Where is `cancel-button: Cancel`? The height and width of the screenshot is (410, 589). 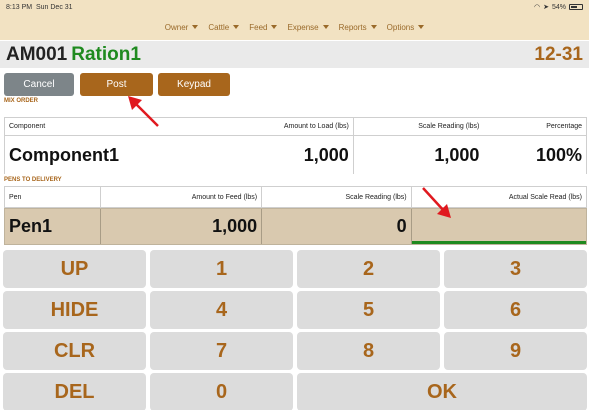 cancel-button: Cancel is located at coordinates (39, 84).